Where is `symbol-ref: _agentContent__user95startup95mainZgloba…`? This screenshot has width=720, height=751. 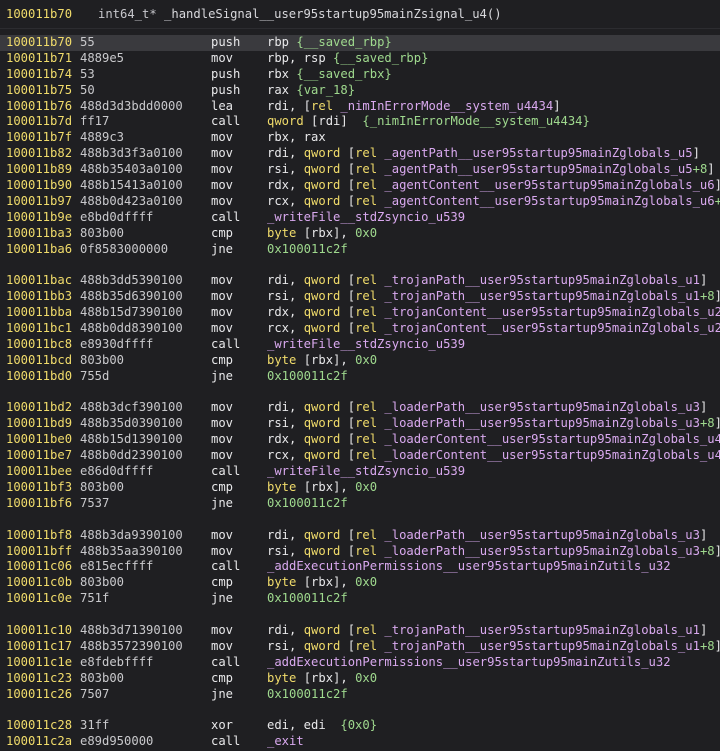
symbol-ref: _agentContent__user95startup95mainZgloba… is located at coordinates (549, 201).